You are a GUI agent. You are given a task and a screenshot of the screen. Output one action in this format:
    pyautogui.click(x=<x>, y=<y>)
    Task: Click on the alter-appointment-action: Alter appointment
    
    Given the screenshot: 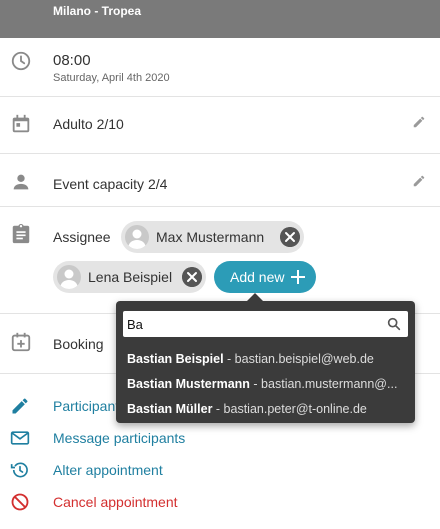 What is the action you would take?
    pyautogui.click(x=220, y=471)
    